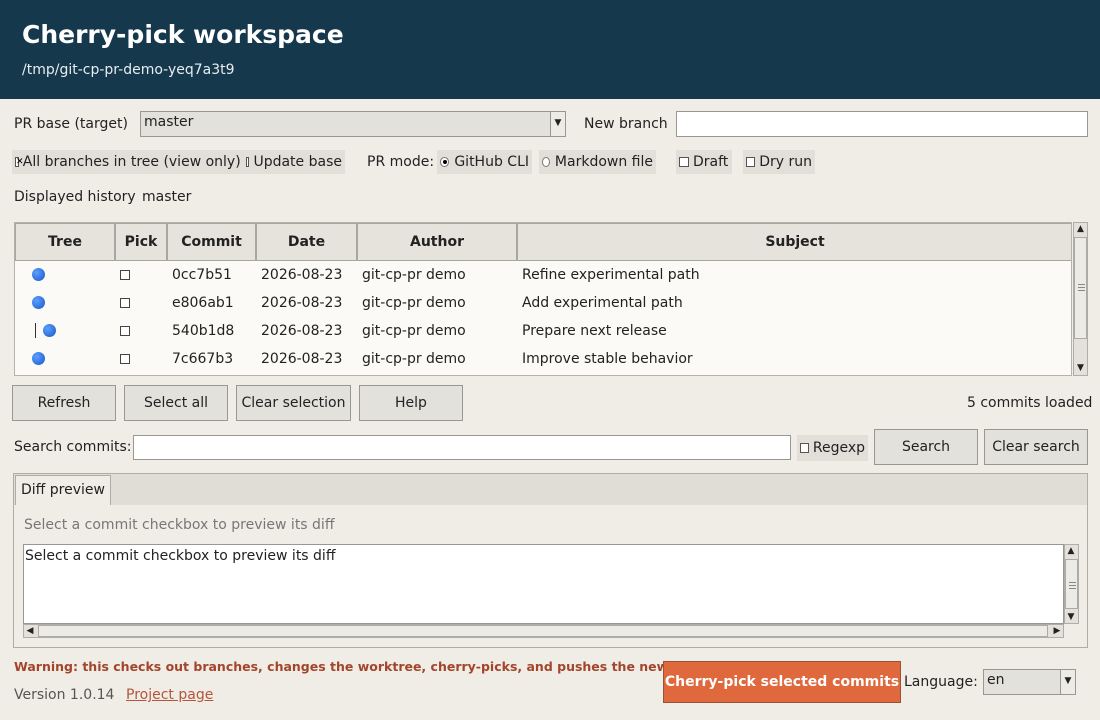 The width and height of the screenshot is (1100, 720). What do you see at coordinates (167, 197) in the screenshot?
I see `displayed-history-value: master` at bounding box center [167, 197].